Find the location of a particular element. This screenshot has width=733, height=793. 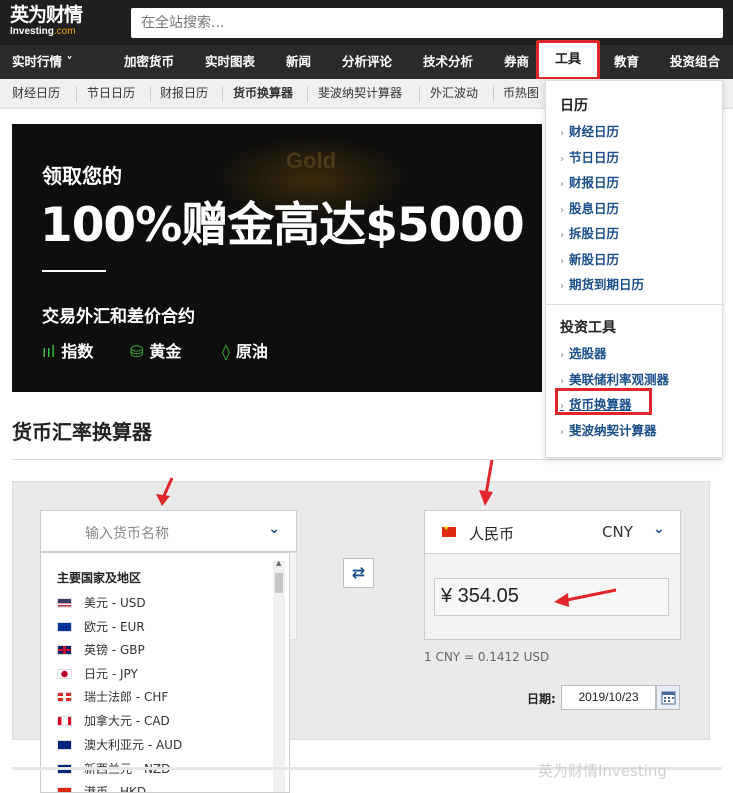

annotation-arrows is located at coordinates (386, 533).